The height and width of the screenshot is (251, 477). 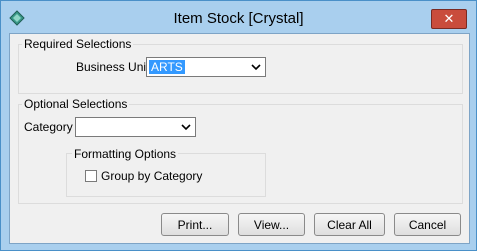 What do you see at coordinates (151, 176) in the screenshot?
I see `group-by-category-label: Group by Category` at bounding box center [151, 176].